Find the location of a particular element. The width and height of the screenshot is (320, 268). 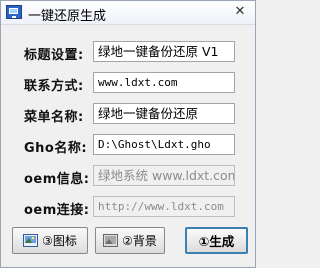

background-button: ②背景 is located at coordinates (130, 240).